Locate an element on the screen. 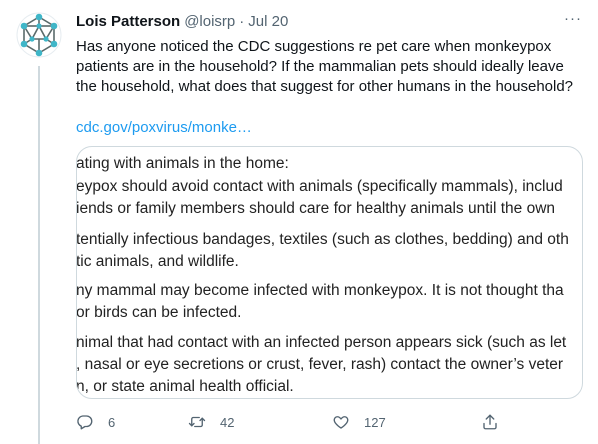 The image size is (598, 444). retweet-icon is located at coordinates (197, 422).